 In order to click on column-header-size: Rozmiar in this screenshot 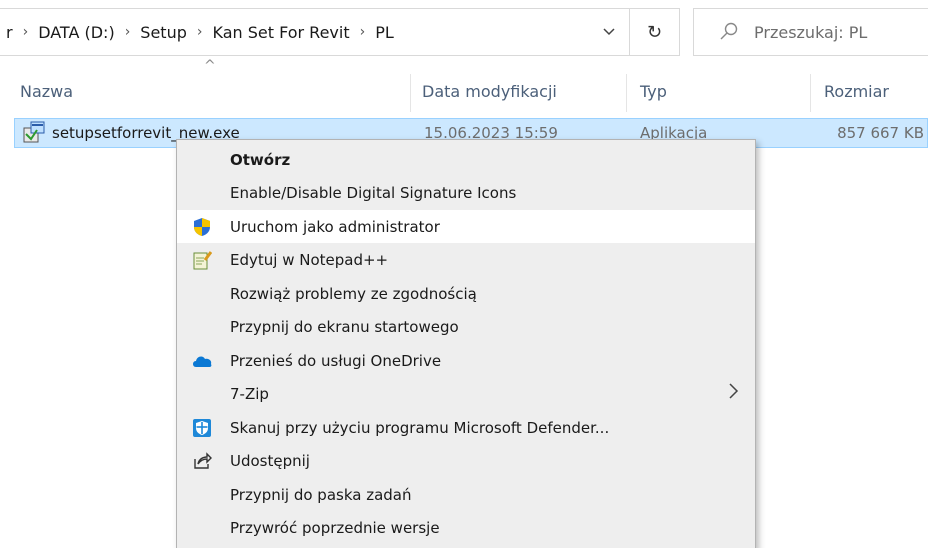, I will do `click(856, 91)`.